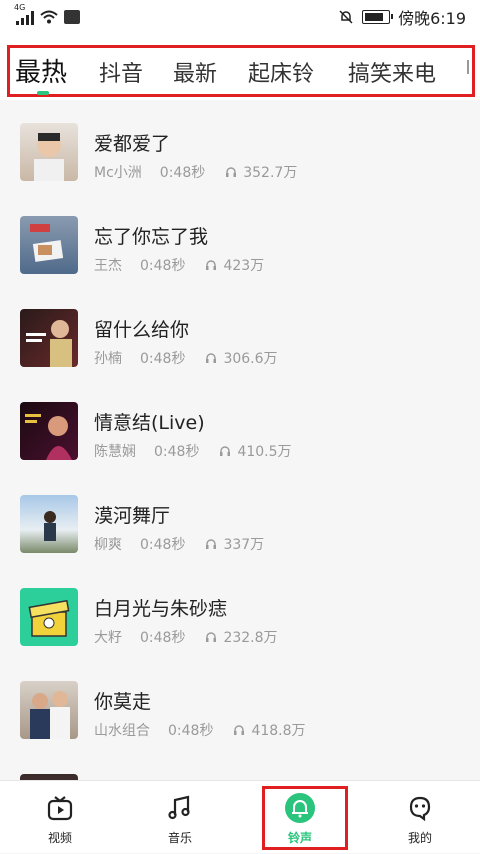 This screenshot has width=480, height=854. I want to click on wifi-icon, so click(49, 17).